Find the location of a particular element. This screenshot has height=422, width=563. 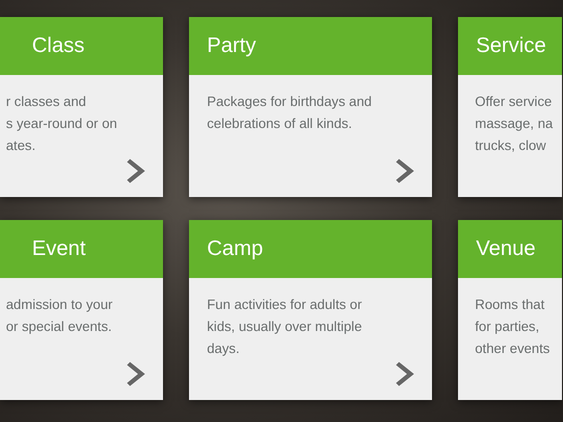

card-description: r classes and s year-round or on ates. is located at coordinates (62, 124).